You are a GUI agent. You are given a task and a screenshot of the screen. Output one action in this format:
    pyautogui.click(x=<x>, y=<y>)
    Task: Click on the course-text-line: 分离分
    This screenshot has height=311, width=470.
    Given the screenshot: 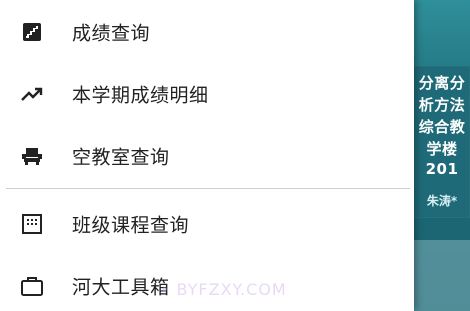 What is the action you would take?
    pyautogui.click(x=442, y=83)
    